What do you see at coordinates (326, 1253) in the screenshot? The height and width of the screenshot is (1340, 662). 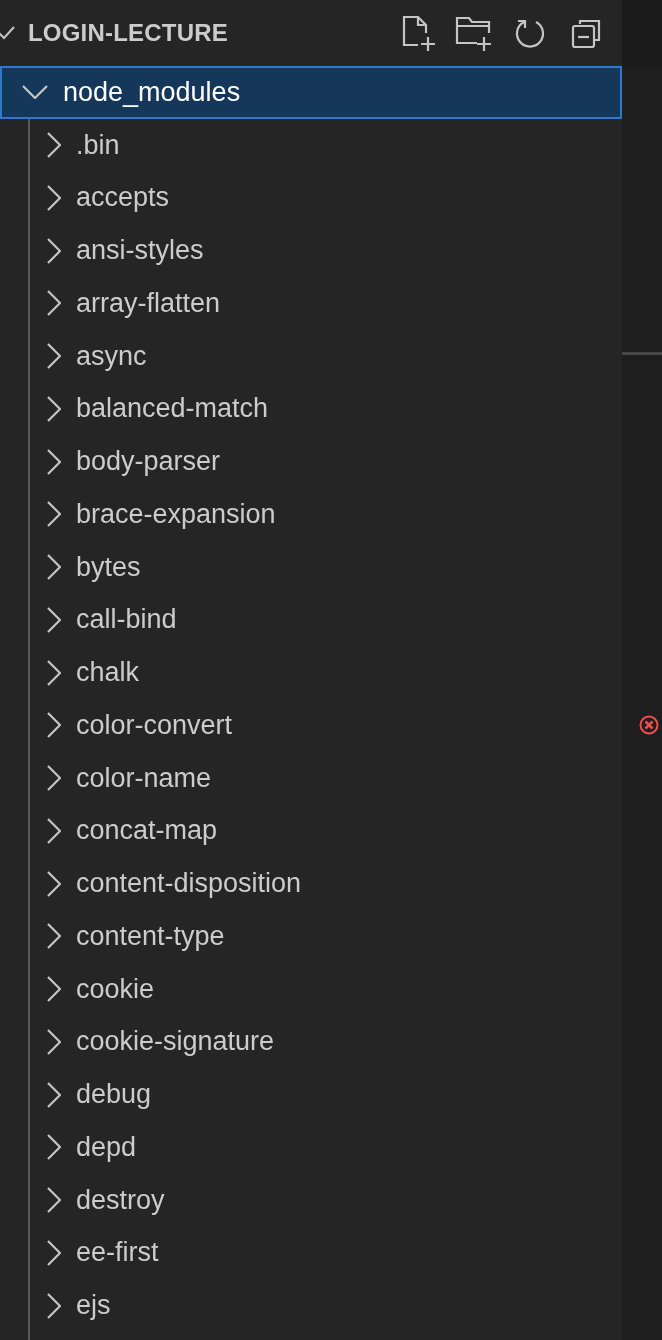 I see `folder-item: ee-first` at bounding box center [326, 1253].